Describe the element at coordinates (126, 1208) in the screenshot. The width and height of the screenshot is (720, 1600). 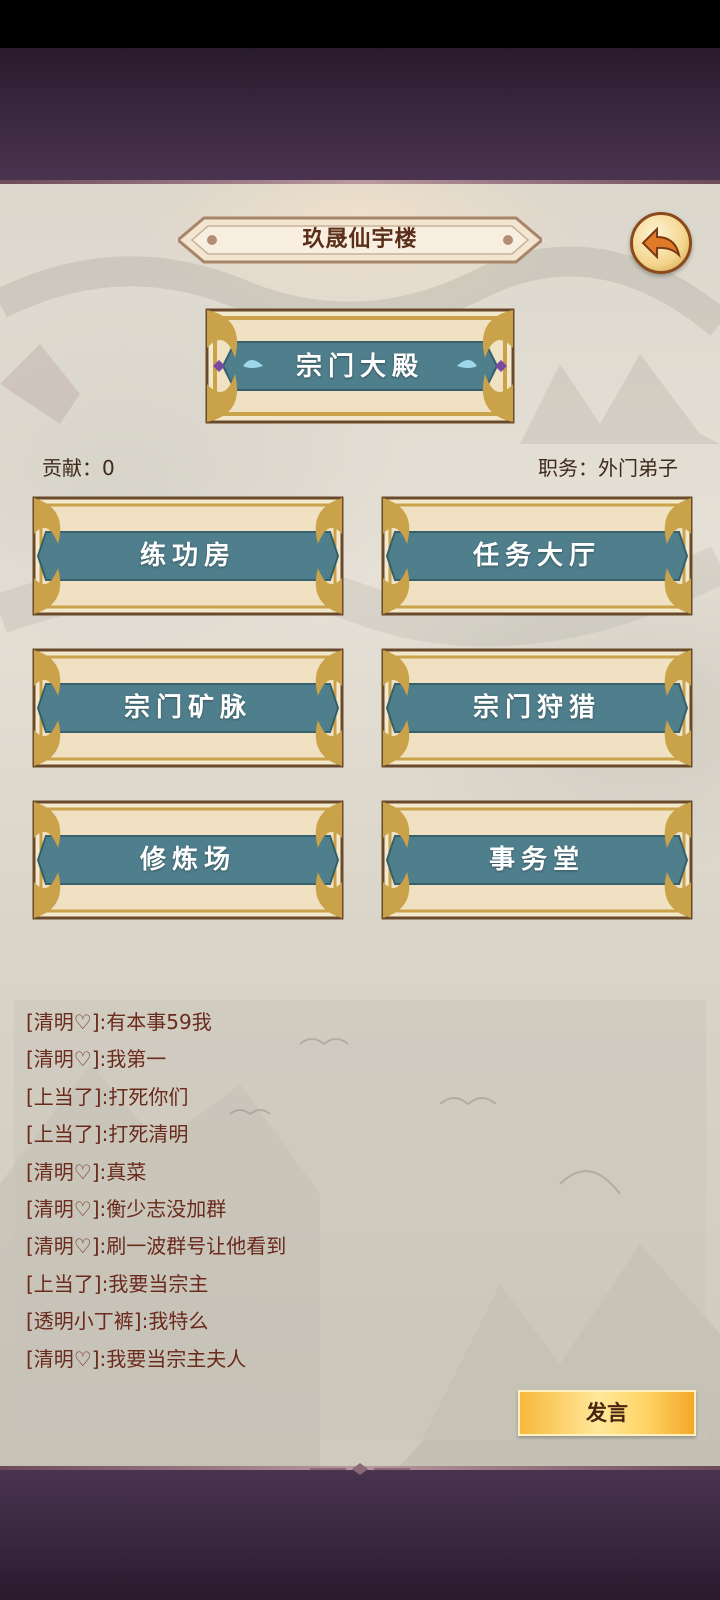
I see `chat-message: [清明♡]:衡少志没加群` at that location.